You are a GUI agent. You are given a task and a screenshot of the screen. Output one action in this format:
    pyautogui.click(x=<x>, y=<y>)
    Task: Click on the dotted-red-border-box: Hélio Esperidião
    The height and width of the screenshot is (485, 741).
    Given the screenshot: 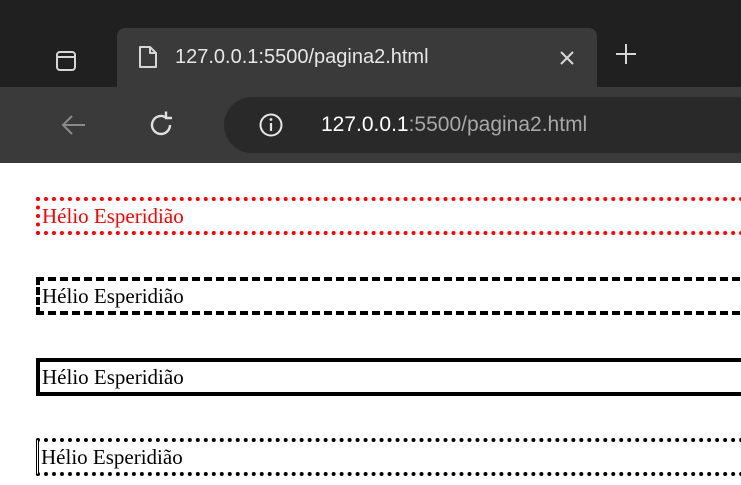 What is the action you would take?
    pyautogui.click(x=388, y=216)
    